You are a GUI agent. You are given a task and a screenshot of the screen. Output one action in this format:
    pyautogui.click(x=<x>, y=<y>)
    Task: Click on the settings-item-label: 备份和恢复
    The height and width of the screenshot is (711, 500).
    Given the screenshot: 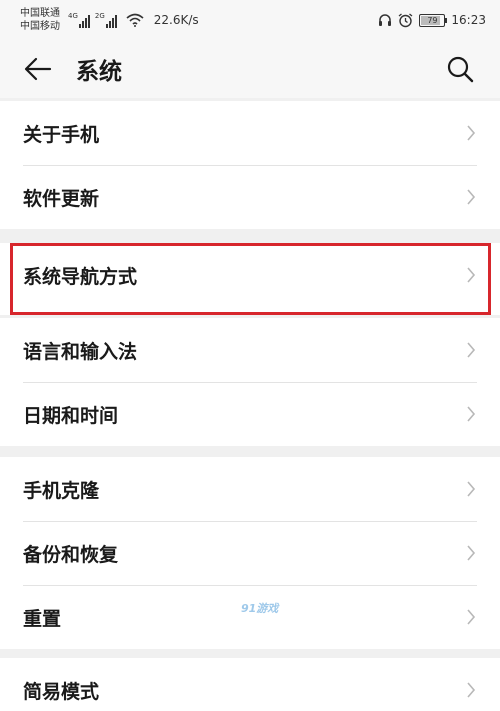 What is the action you would take?
    pyautogui.click(x=71, y=554)
    